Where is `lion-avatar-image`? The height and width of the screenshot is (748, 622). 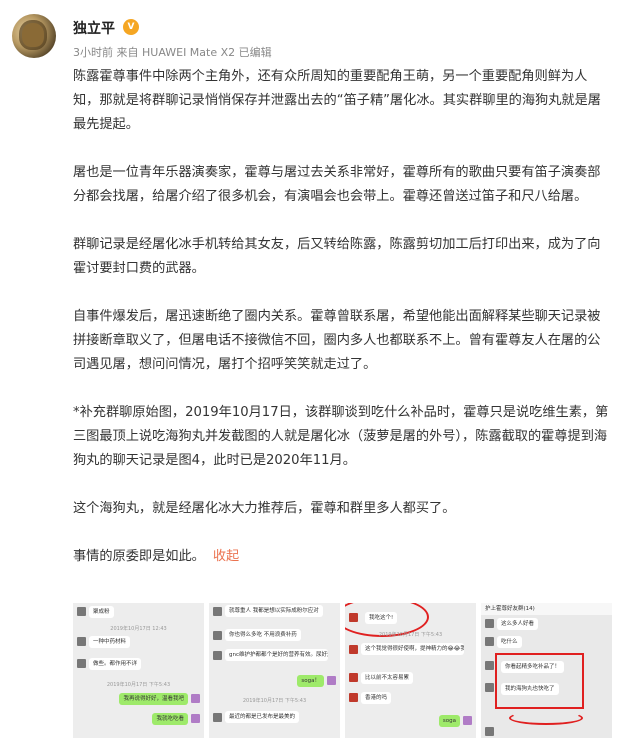
lion-avatar-image is located at coordinates (33, 35).